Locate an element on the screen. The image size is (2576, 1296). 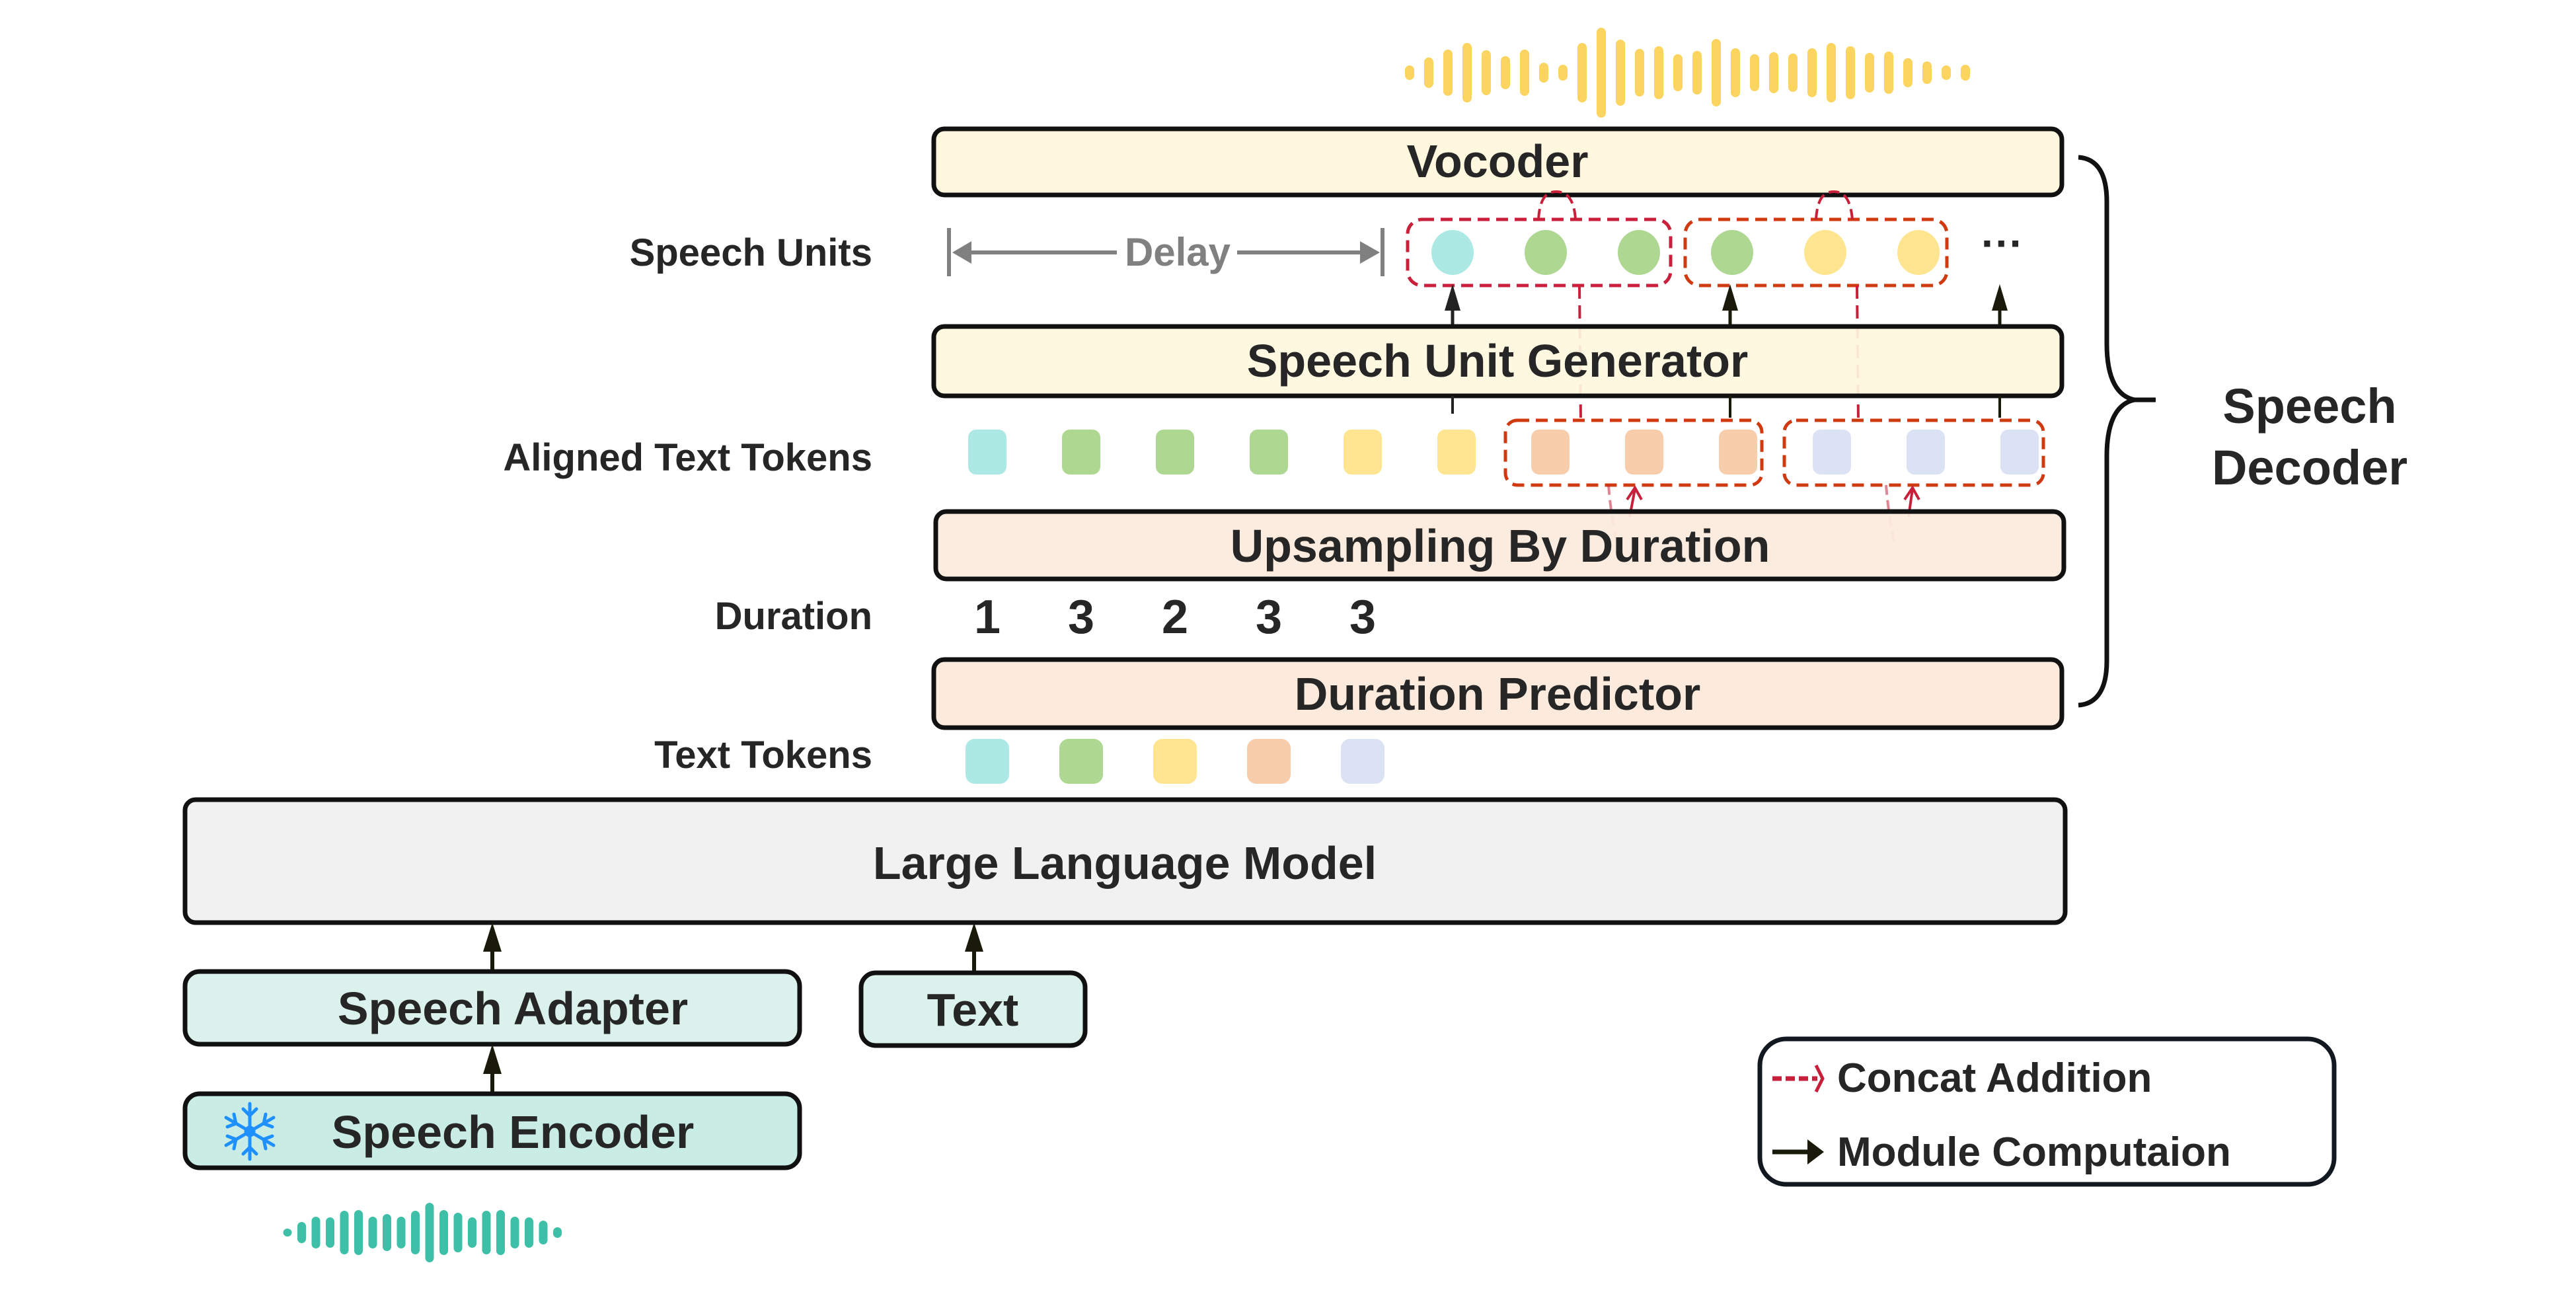
text-tokens-label: Text Tokens is located at coordinates (763, 755).